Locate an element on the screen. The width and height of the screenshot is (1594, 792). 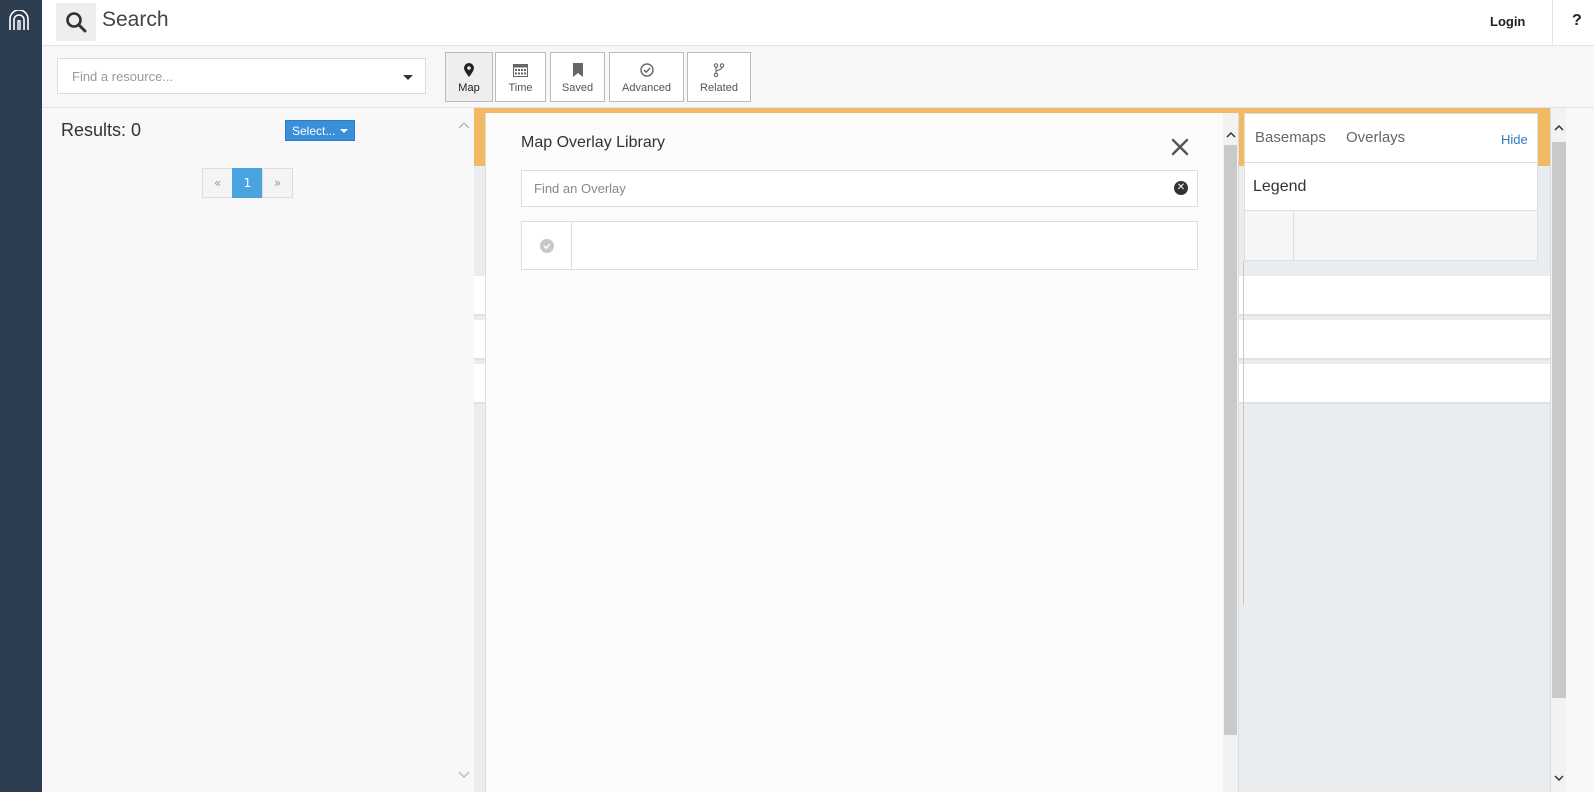
hide-panel-link: Hide is located at coordinates (1514, 139).